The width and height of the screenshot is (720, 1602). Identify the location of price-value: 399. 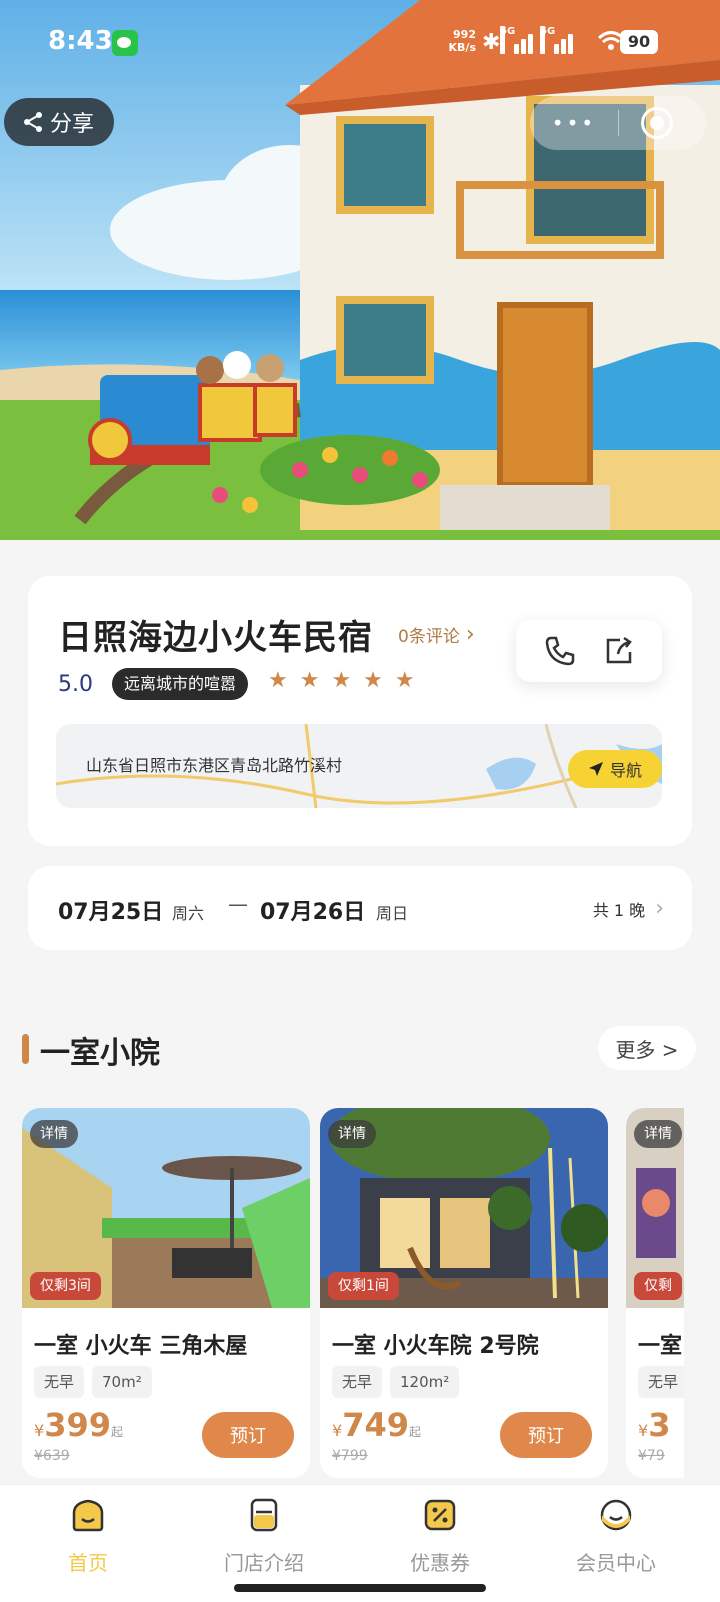
(77, 1425).